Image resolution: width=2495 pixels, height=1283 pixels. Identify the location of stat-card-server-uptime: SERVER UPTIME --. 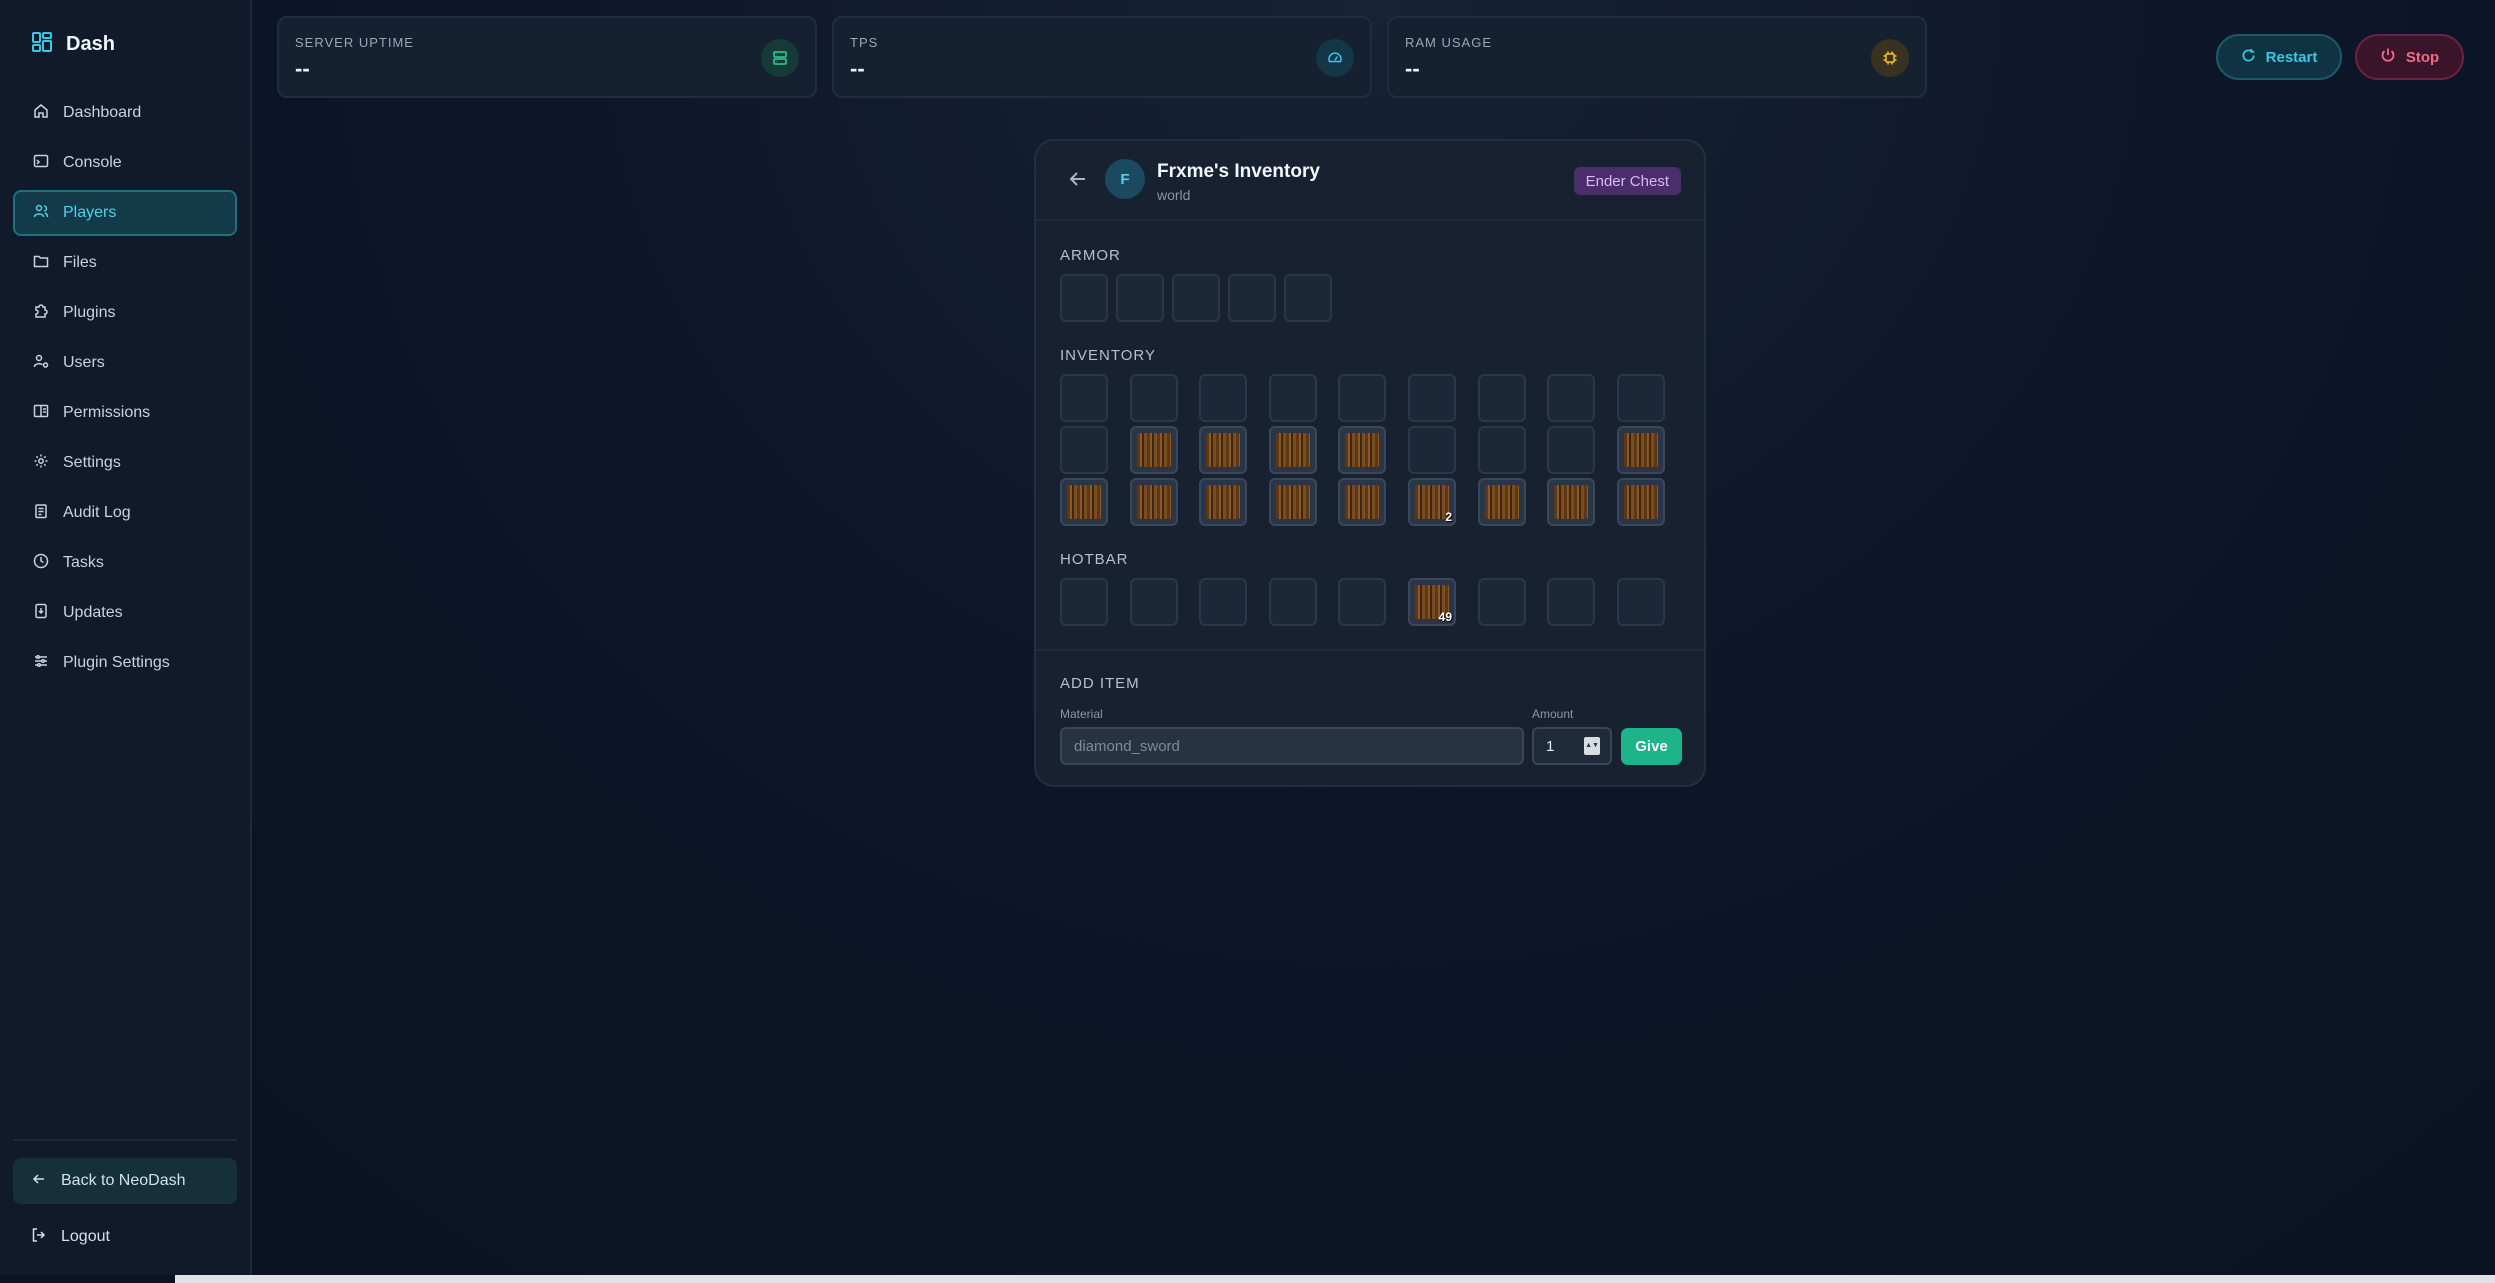
(547, 57).